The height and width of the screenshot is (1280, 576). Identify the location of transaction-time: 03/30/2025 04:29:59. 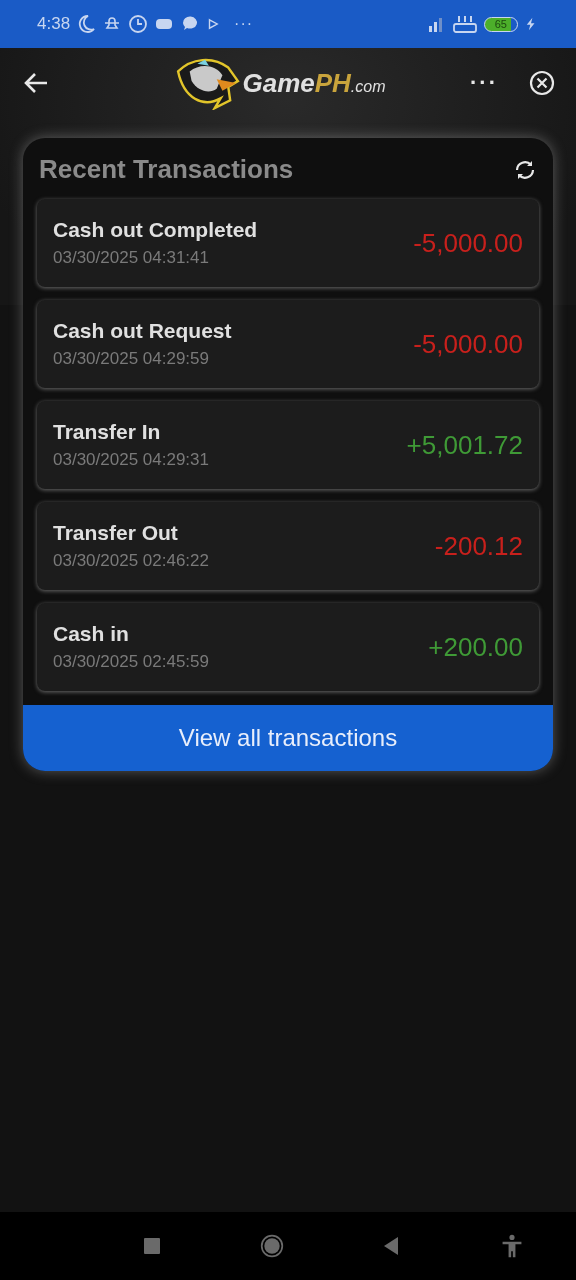
(131, 359).